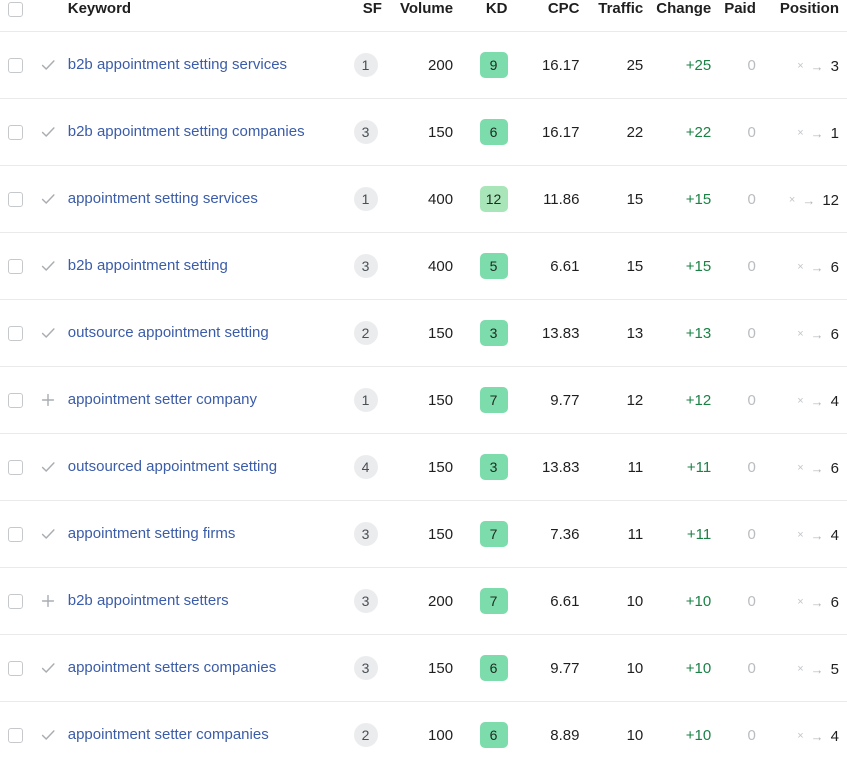 The height and width of the screenshot is (768, 847). What do you see at coordinates (488, 16) in the screenshot?
I see `column-header-kd: KD` at bounding box center [488, 16].